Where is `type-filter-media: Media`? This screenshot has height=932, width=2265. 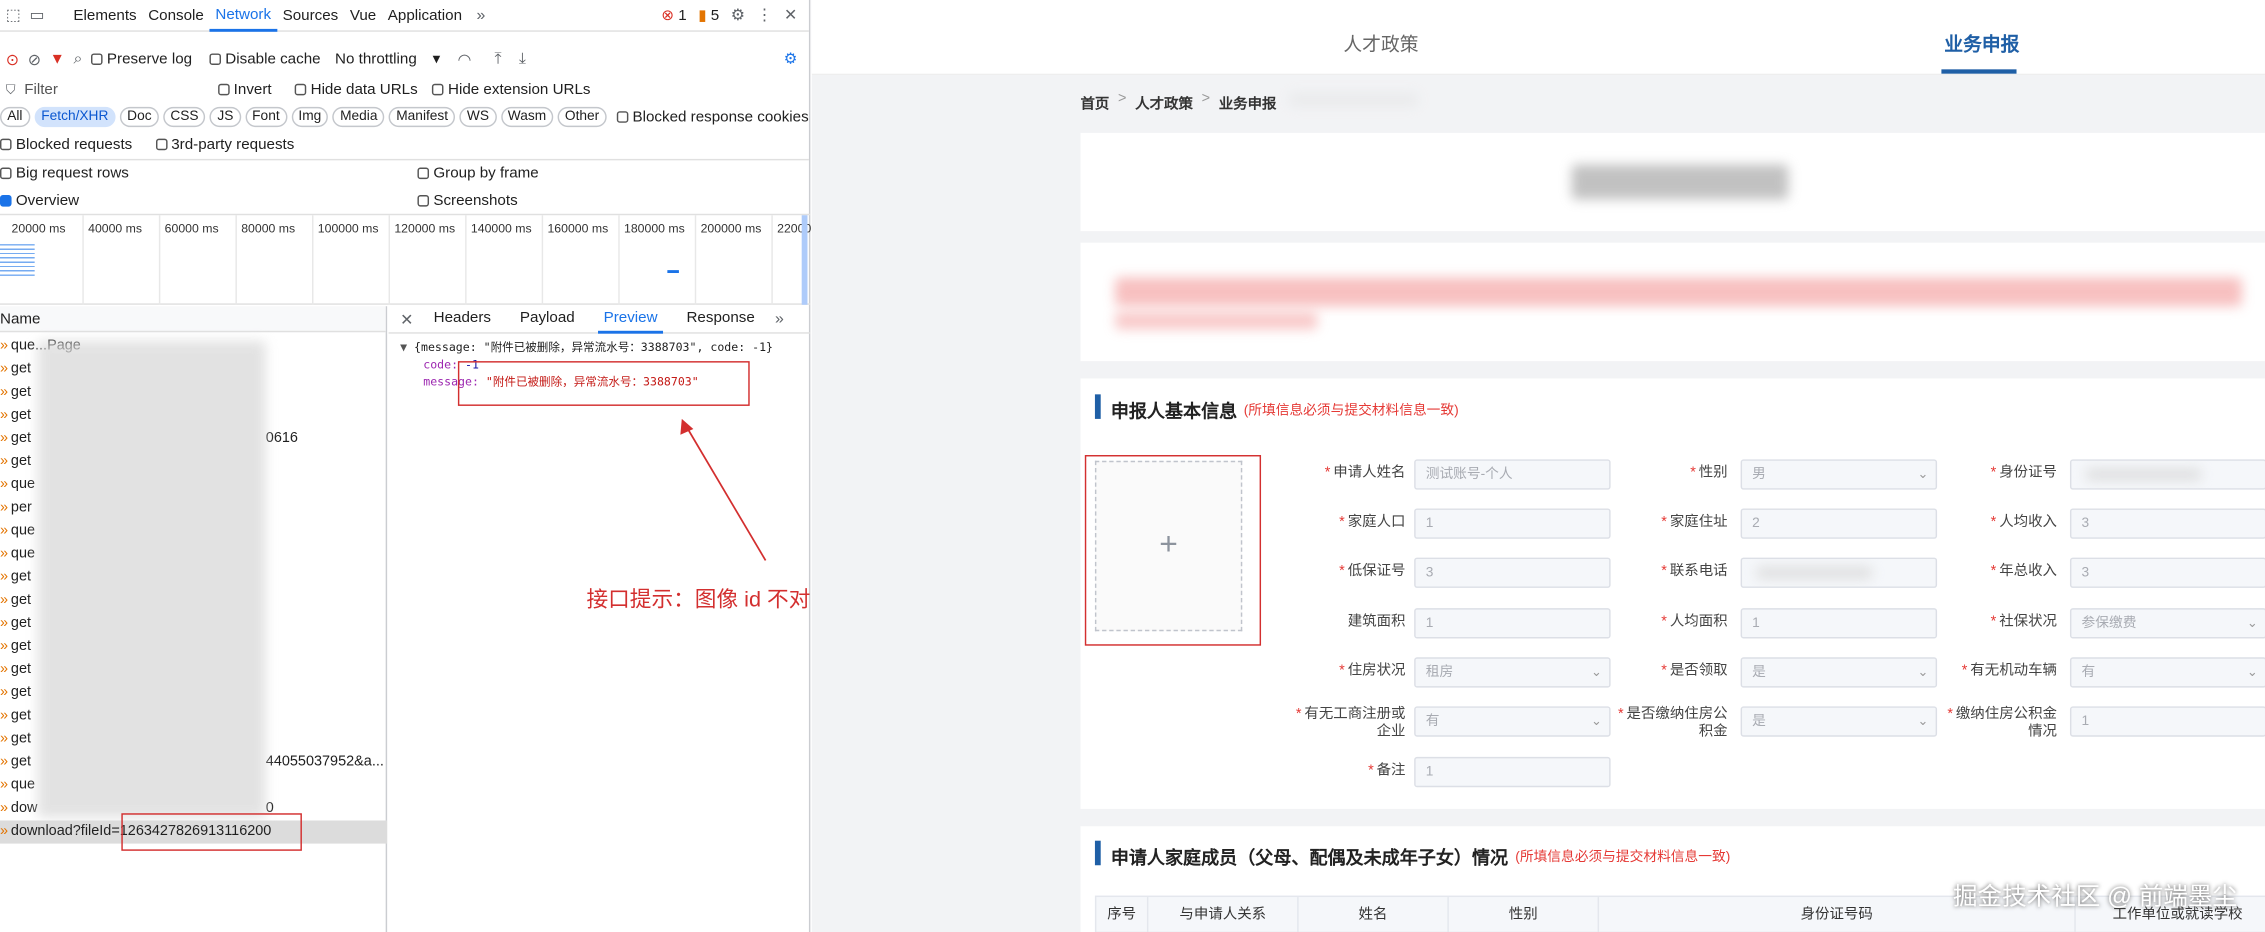
type-filter-media: Media is located at coordinates (358, 117).